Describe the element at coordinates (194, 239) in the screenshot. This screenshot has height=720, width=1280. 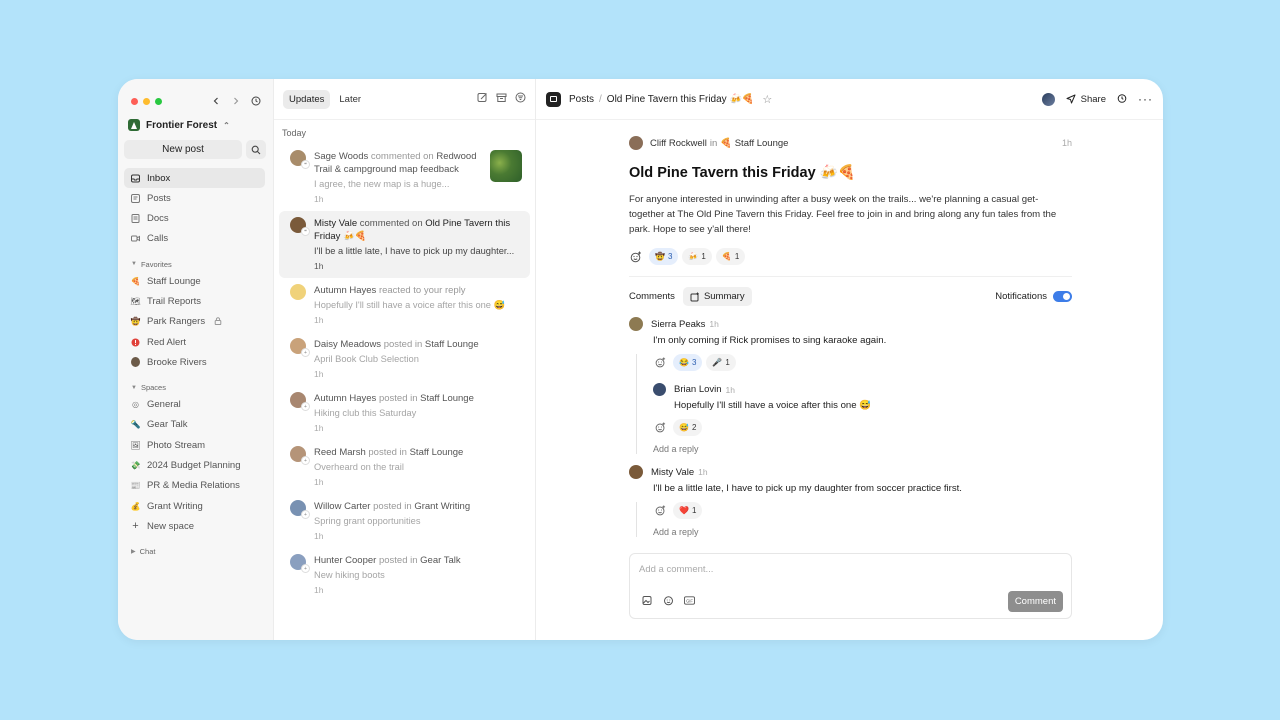
I see `sidebar-item-calls: Calls` at that location.